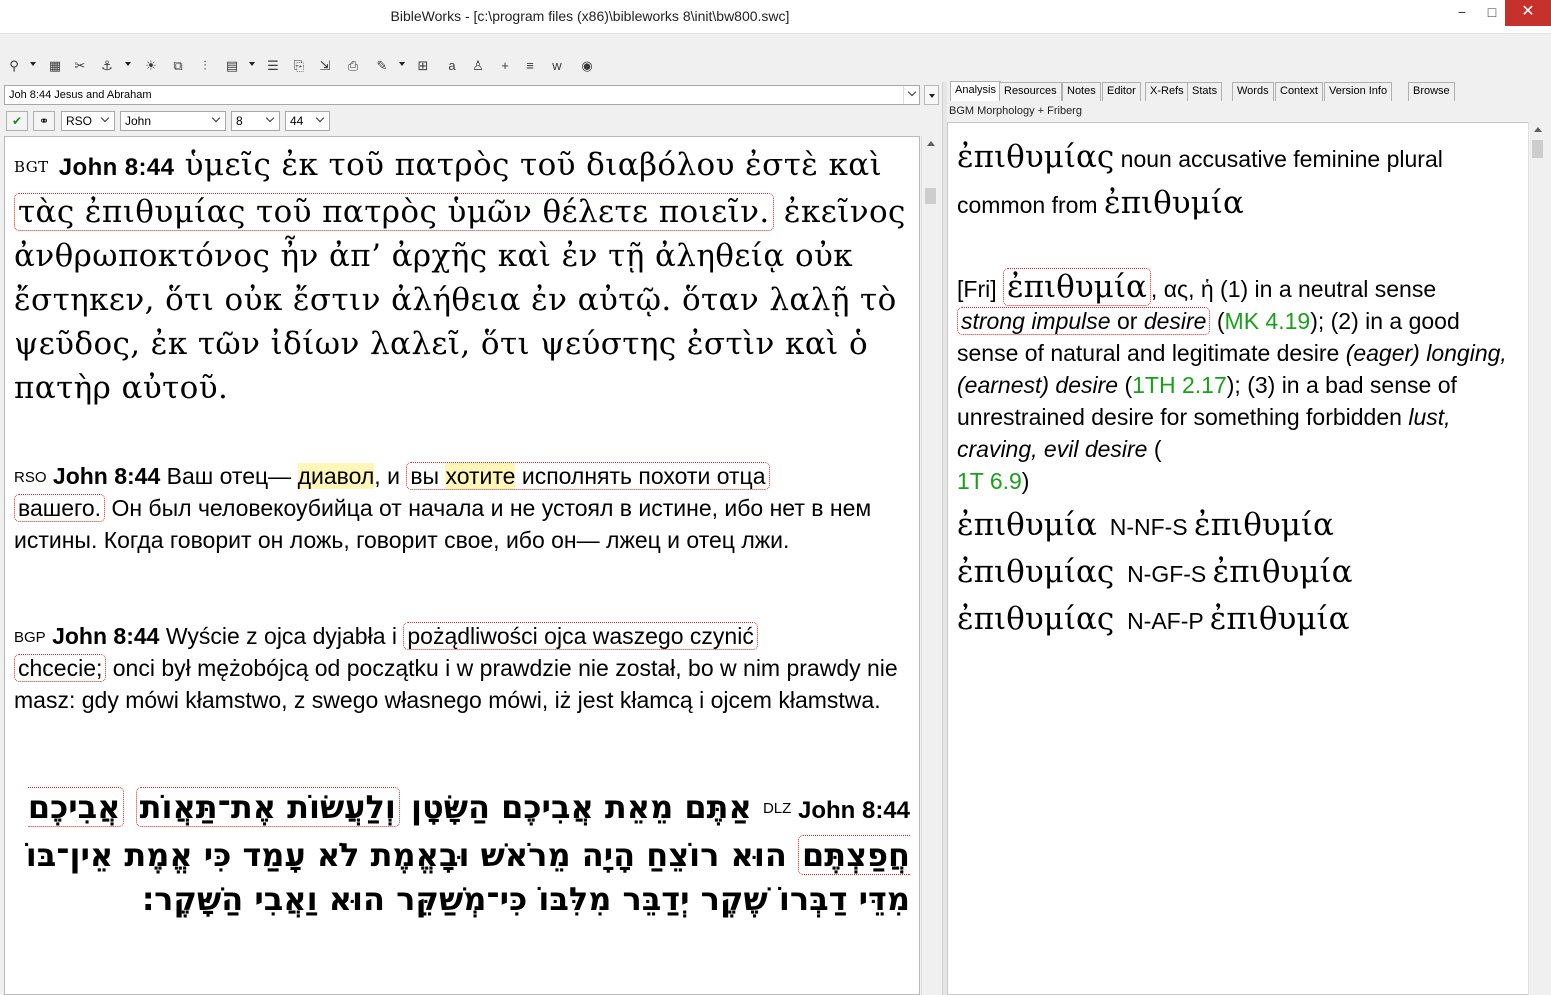 The image size is (1551, 995). I want to click on user-icon: ♙, so click(478, 66).